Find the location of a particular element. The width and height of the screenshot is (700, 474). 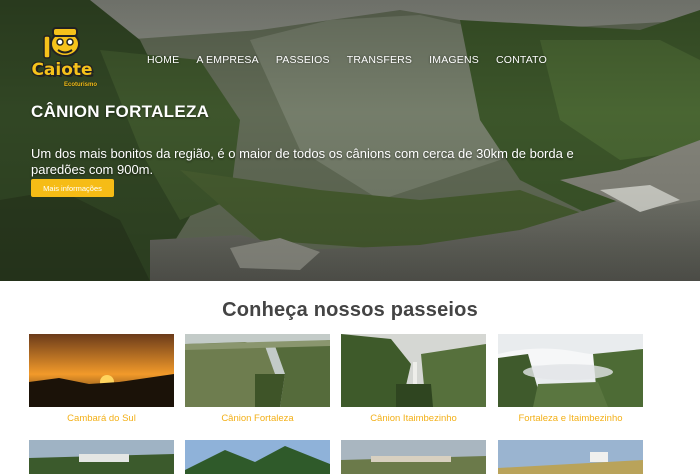

tour-card-fortaleza: Cânion Fortaleza is located at coordinates (257, 379).